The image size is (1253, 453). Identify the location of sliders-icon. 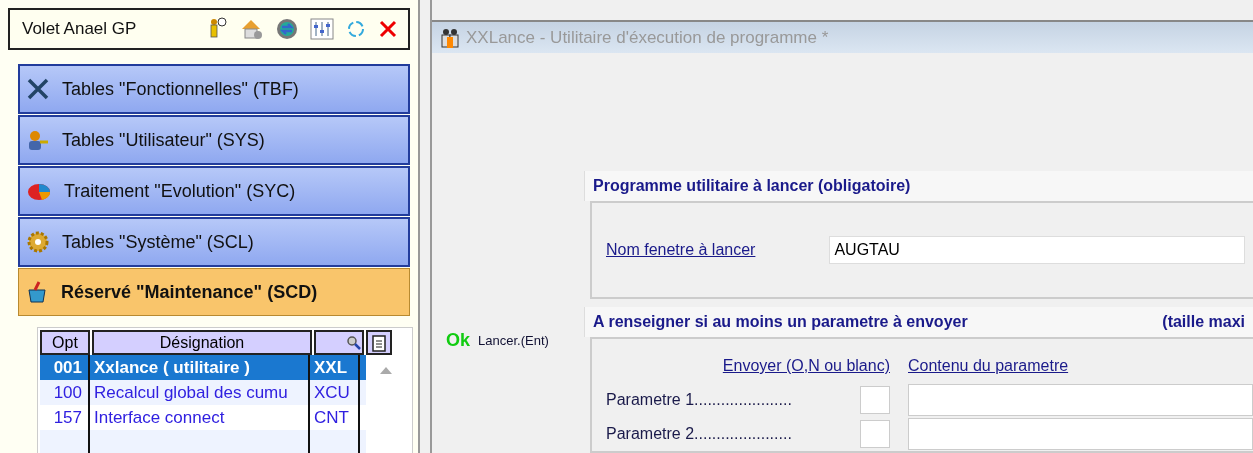
(322, 29).